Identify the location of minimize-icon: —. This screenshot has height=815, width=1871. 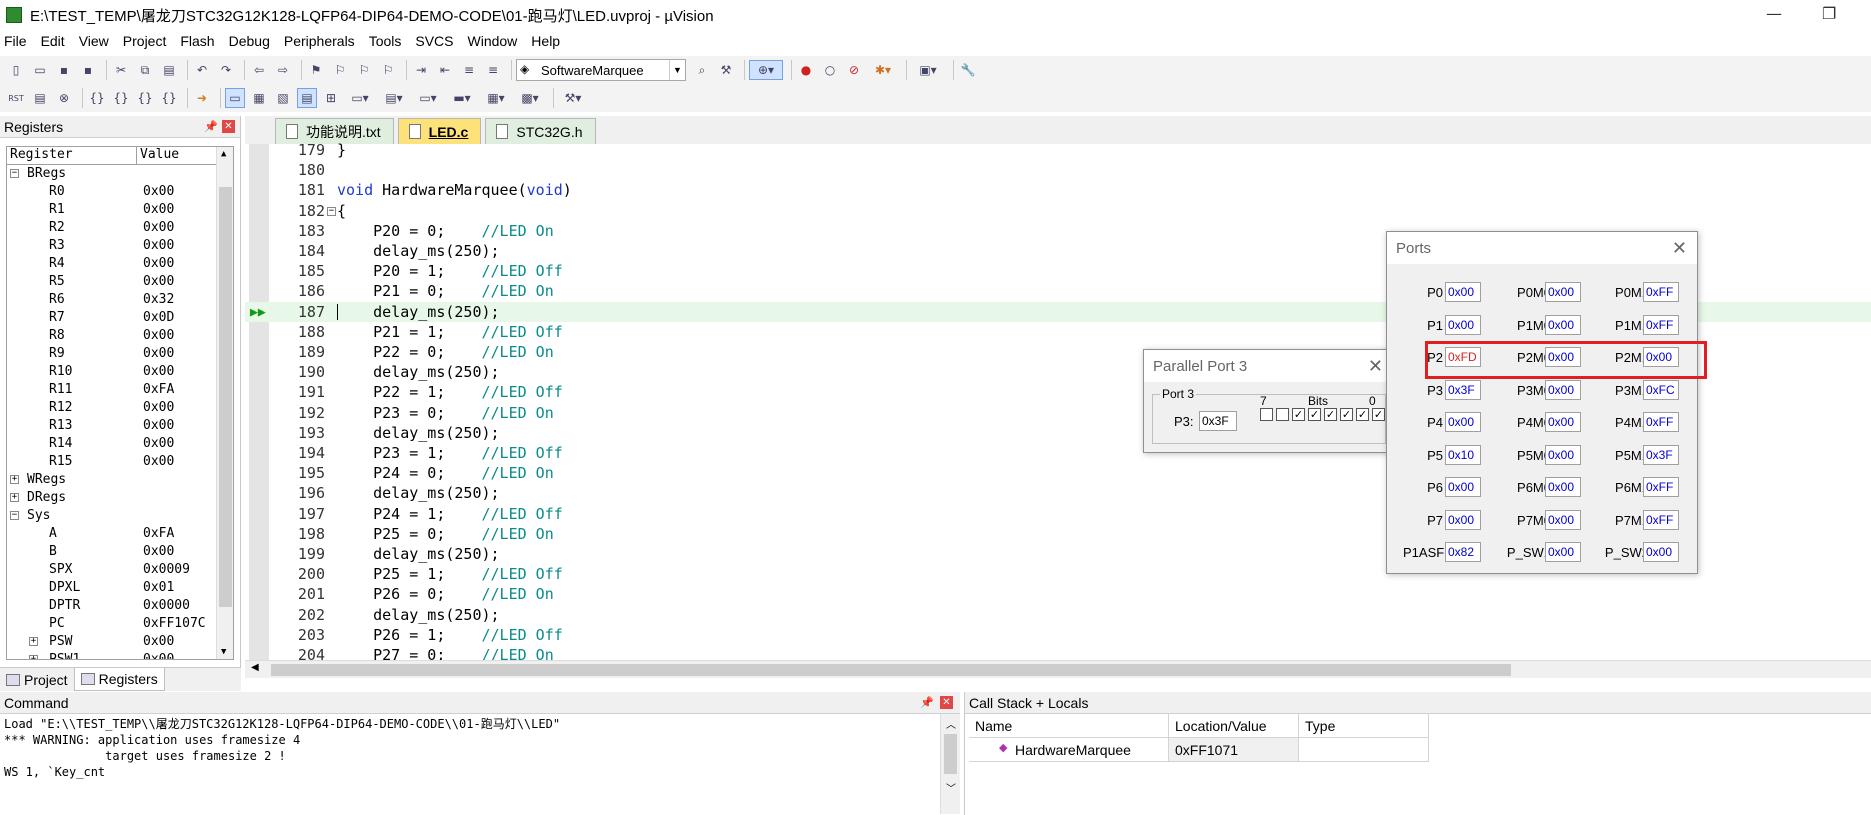
(1774, 13).